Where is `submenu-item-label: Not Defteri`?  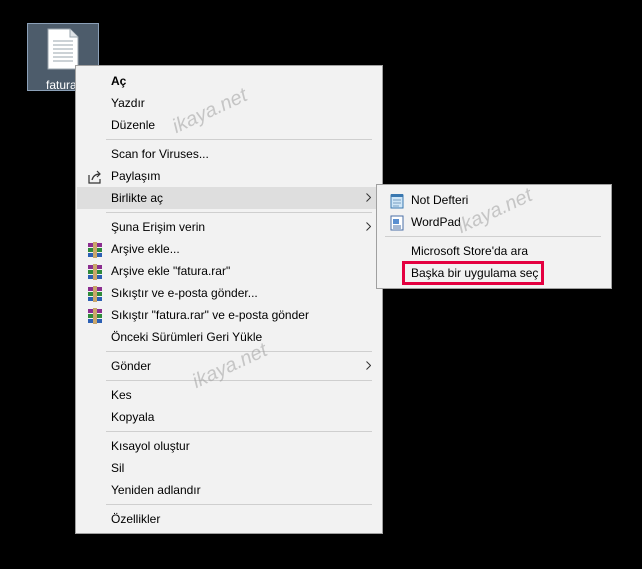
submenu-item-label: Not Defteri is located at coordinates (440, 200).